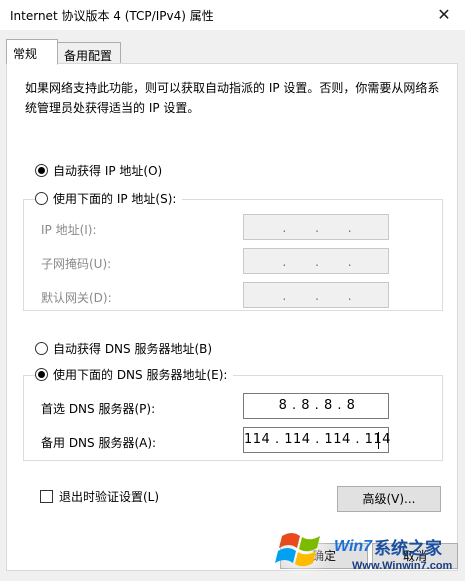 Image resolution: width=465 pixels, height=581 pixels. Describe the element at coordinates (402, 566) in the screenshot. I see `watermark-url: Www.Winwin7.com` at that location.